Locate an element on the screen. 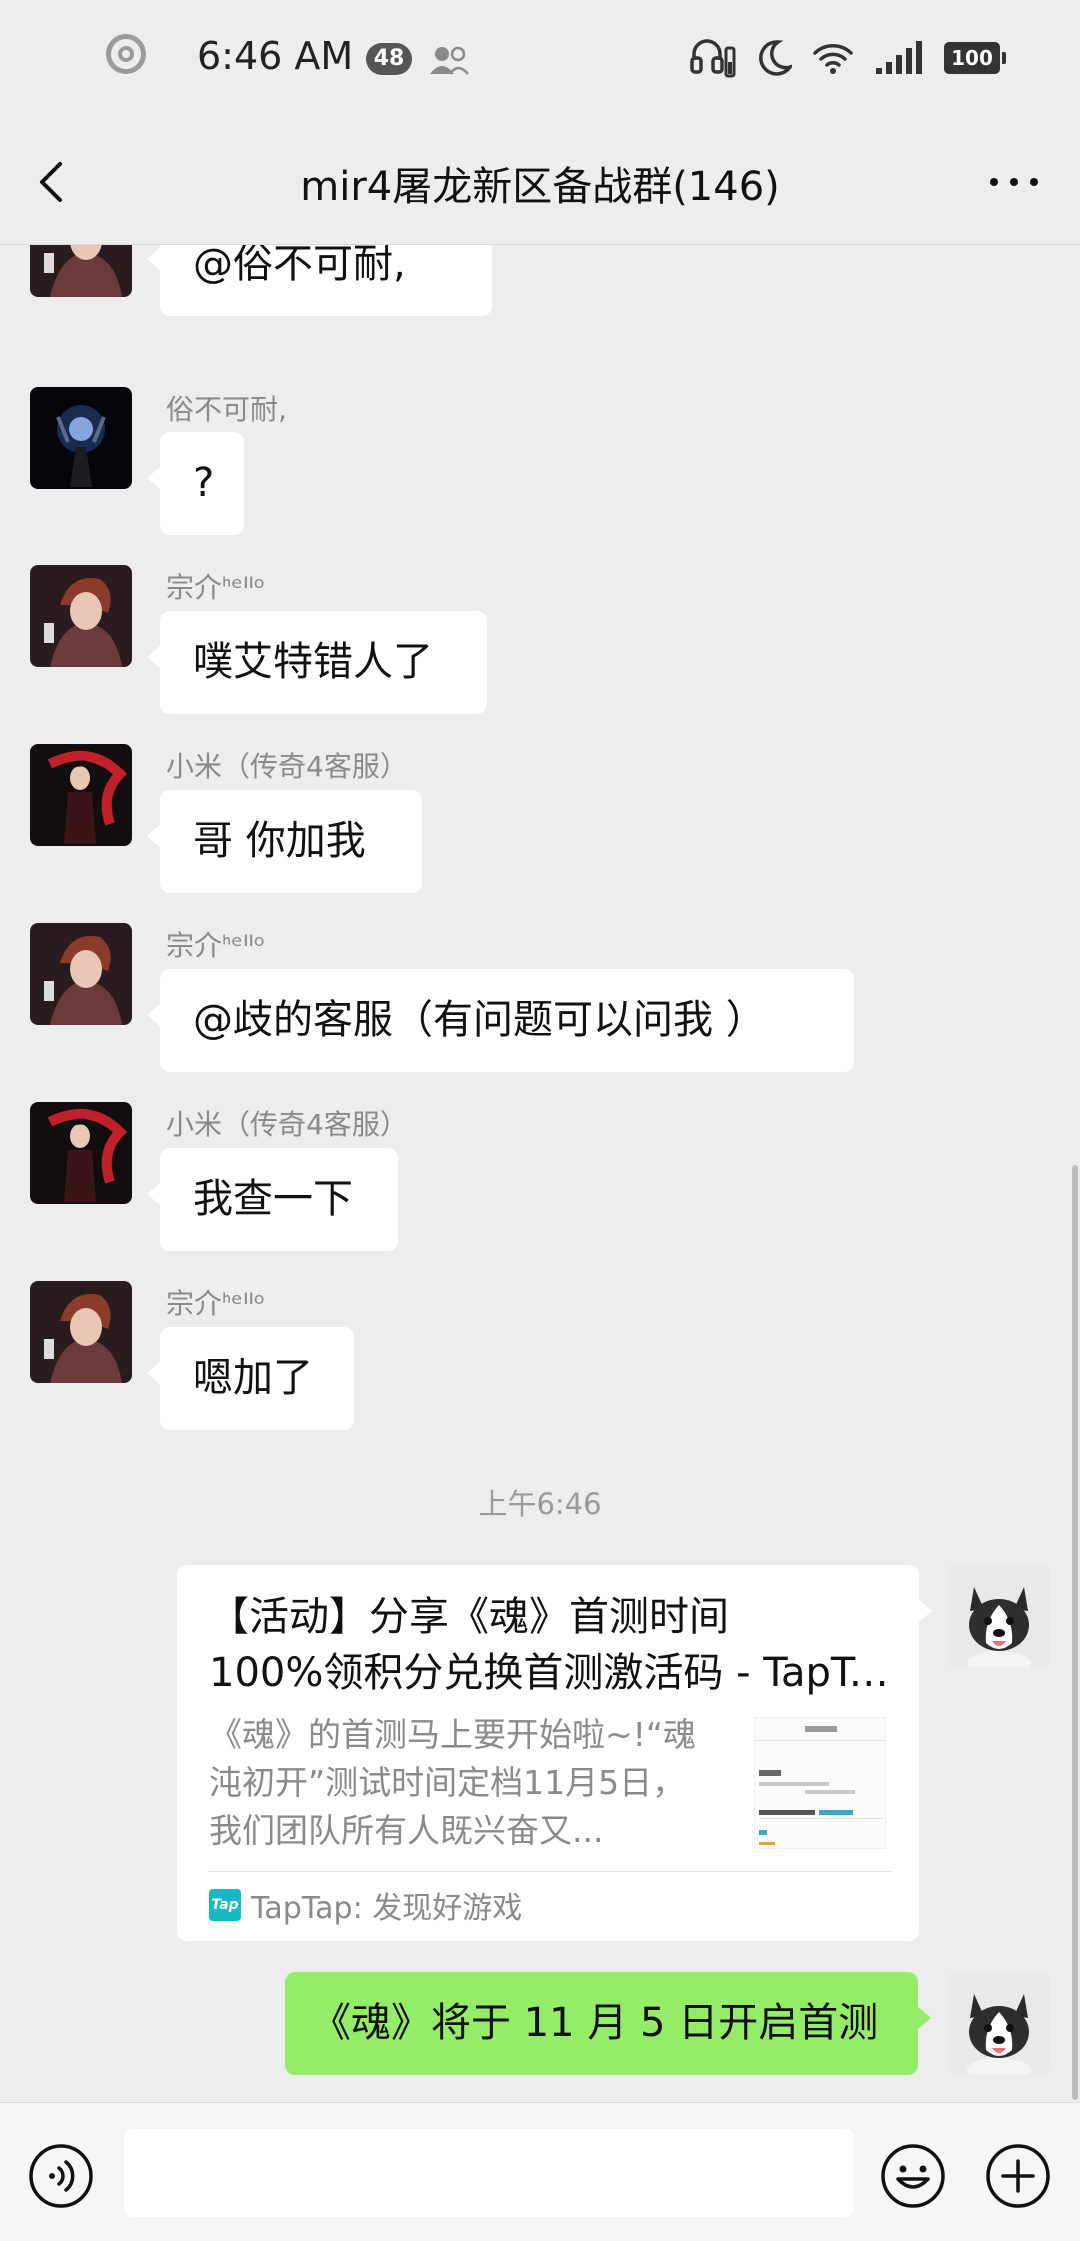 The image size is (1080, 2241). do-not-disturb-moon-icon is located at coordinates (775, 58).